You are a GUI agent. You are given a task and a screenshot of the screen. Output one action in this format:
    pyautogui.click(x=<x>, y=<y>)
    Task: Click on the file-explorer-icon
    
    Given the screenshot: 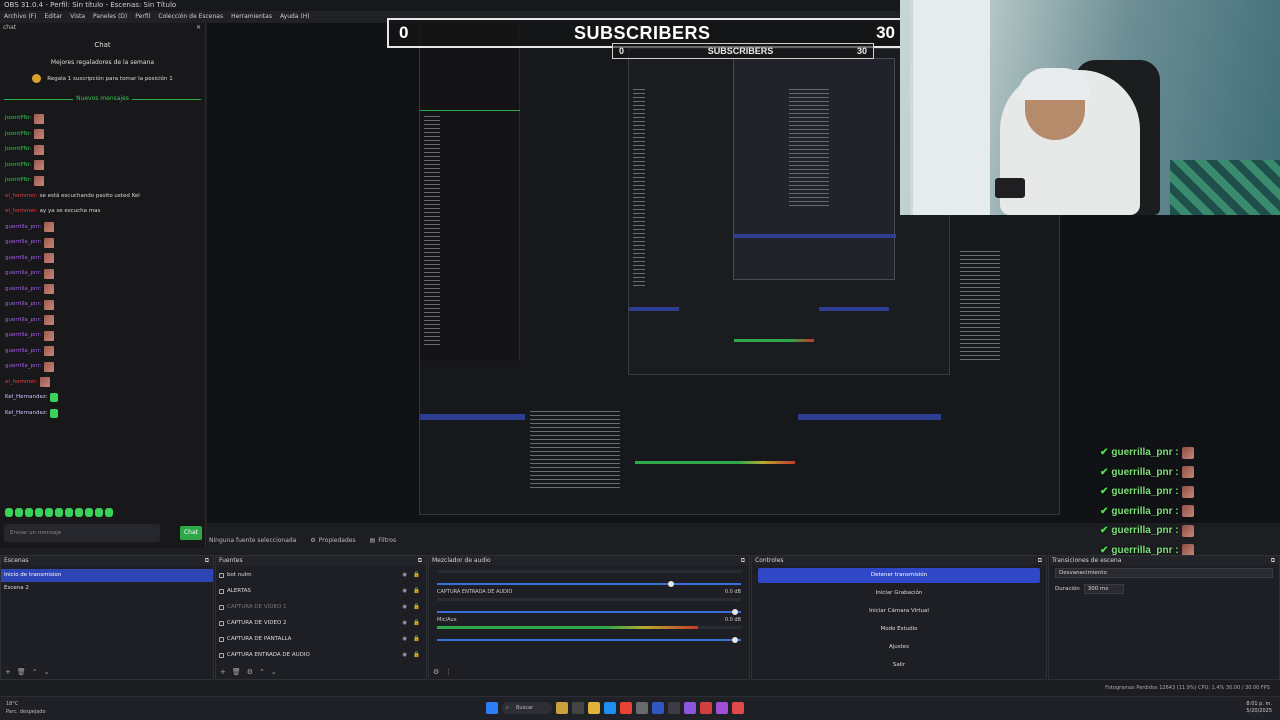 What is the action you would take?
    pyautogui.click(x=594, y=708)
    